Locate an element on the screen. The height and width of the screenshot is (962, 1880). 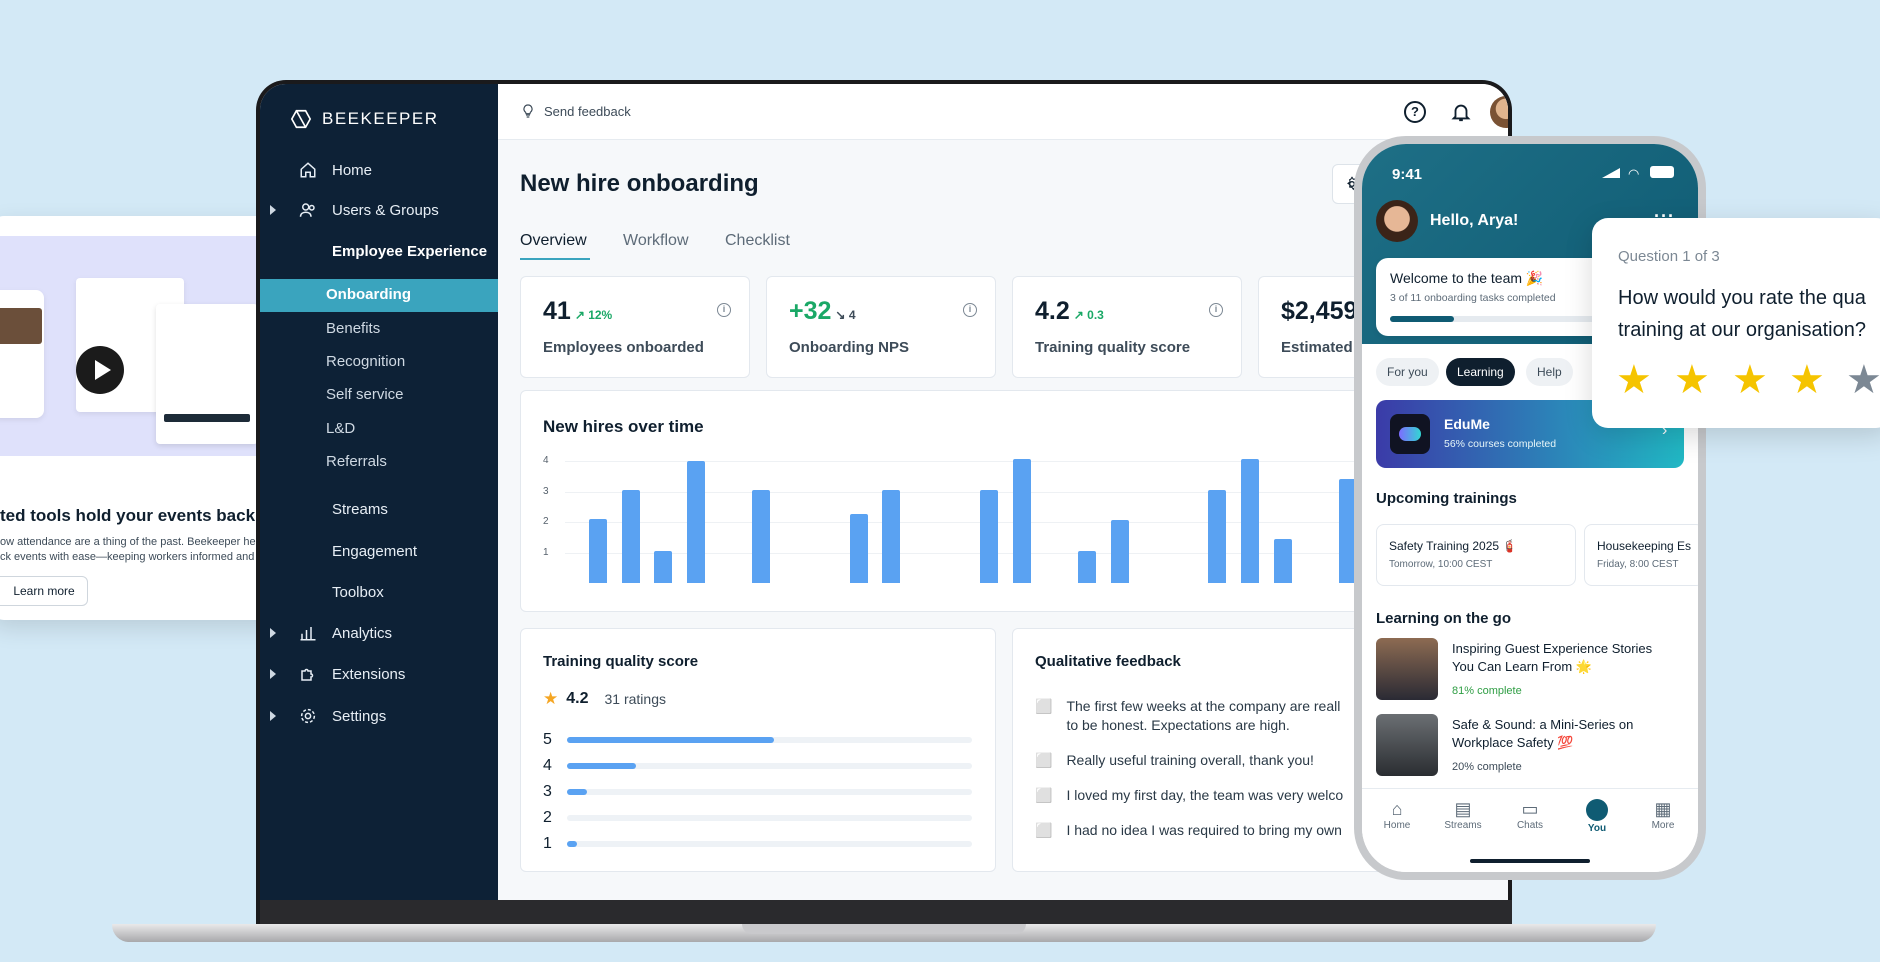
sub-item-ld: L&D is located at coordinates (340, 428).